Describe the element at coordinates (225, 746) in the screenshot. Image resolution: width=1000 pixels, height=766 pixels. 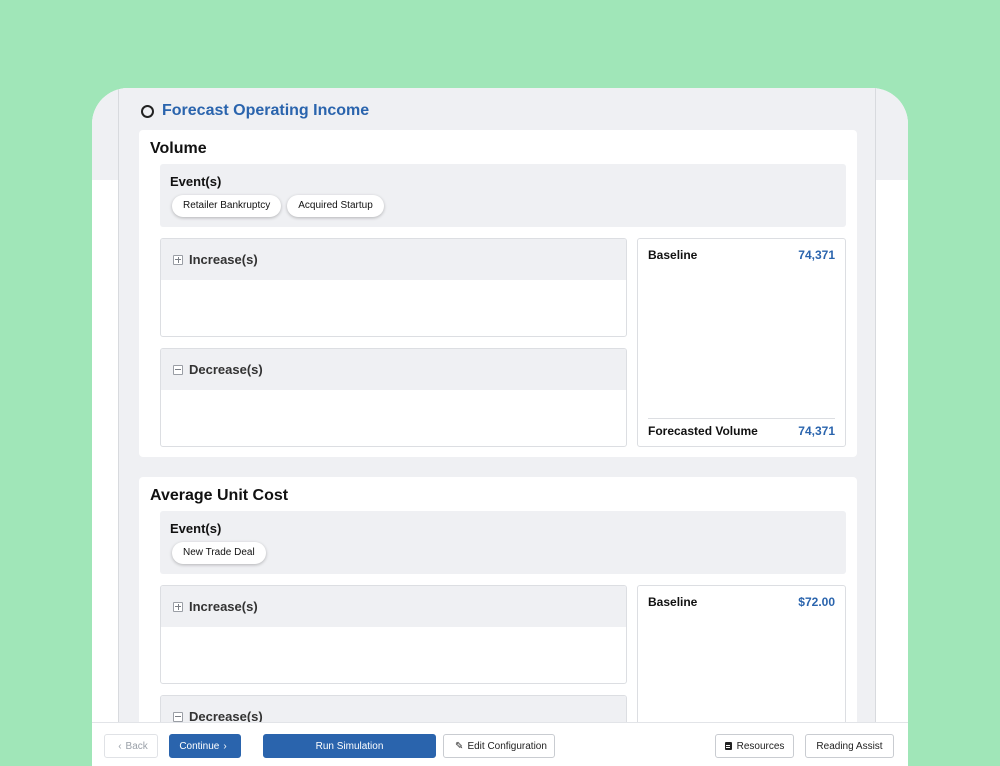
I see `chevron-right-icon: ›` at that location.